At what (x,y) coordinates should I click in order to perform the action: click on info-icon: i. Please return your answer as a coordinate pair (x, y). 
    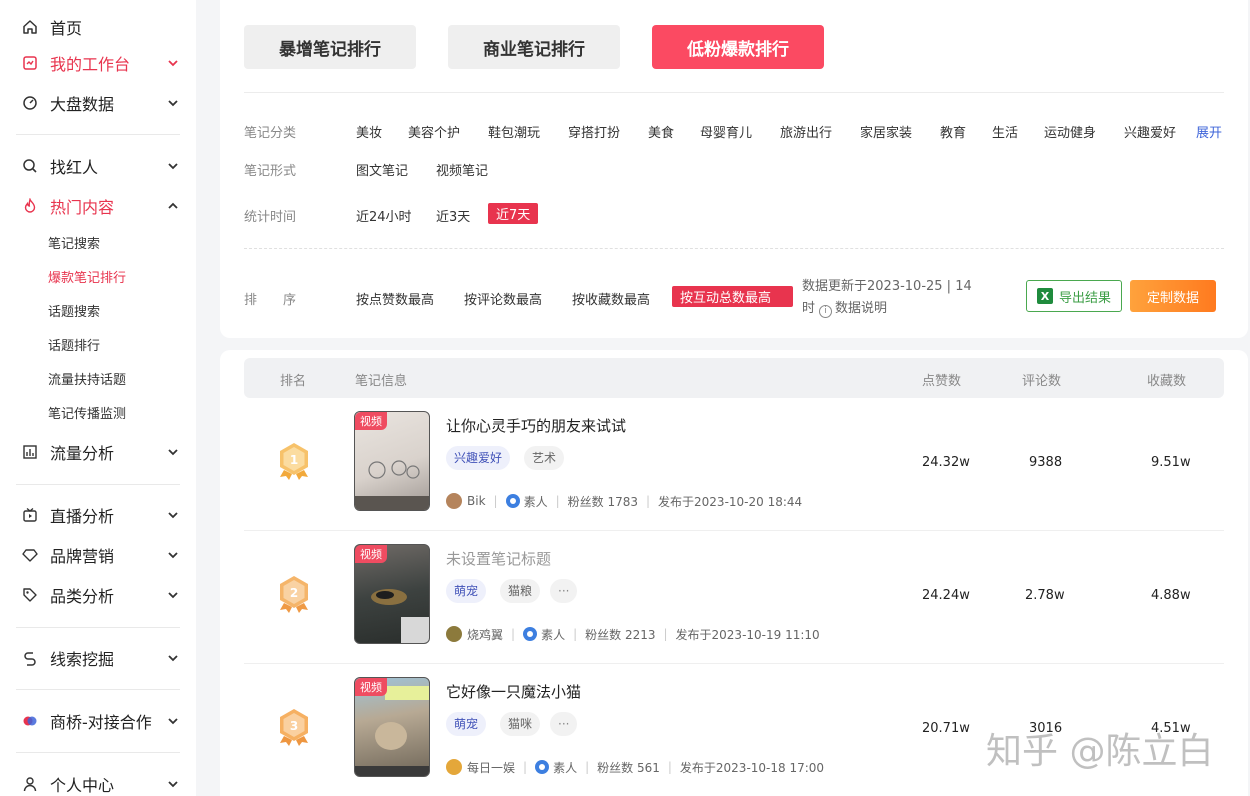
    Looking at the image, I should click on (826, 311).